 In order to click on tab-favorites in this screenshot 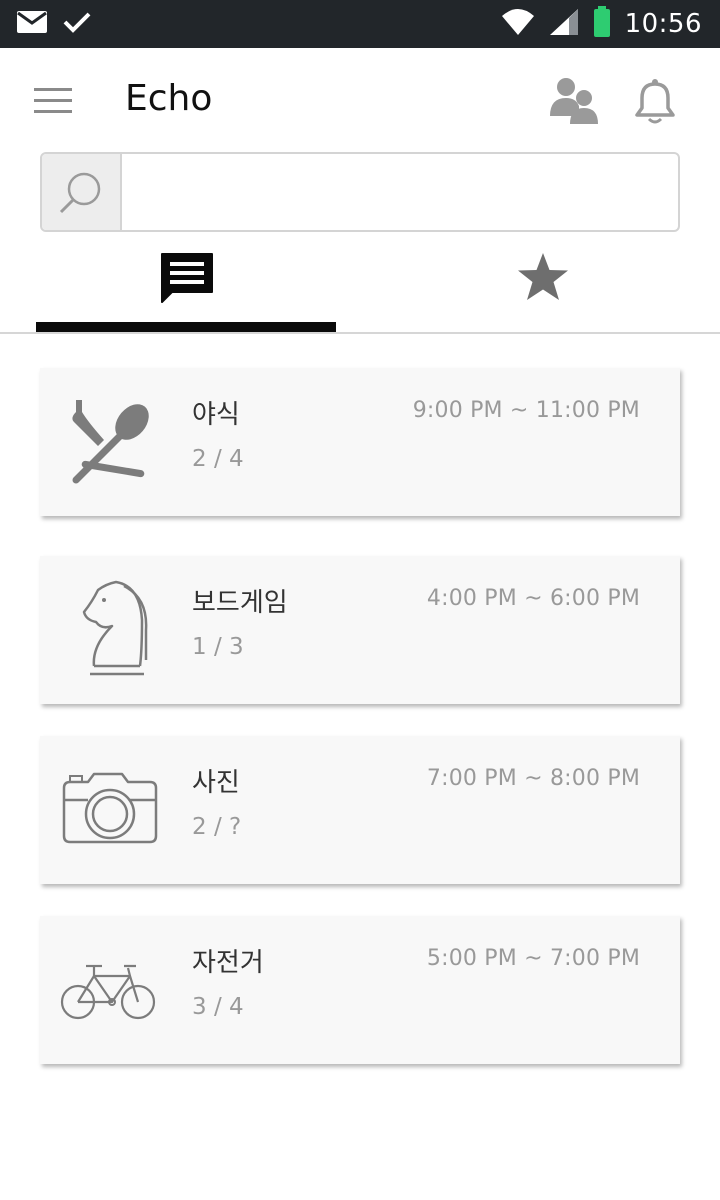, I will do `click(544, 286)`.